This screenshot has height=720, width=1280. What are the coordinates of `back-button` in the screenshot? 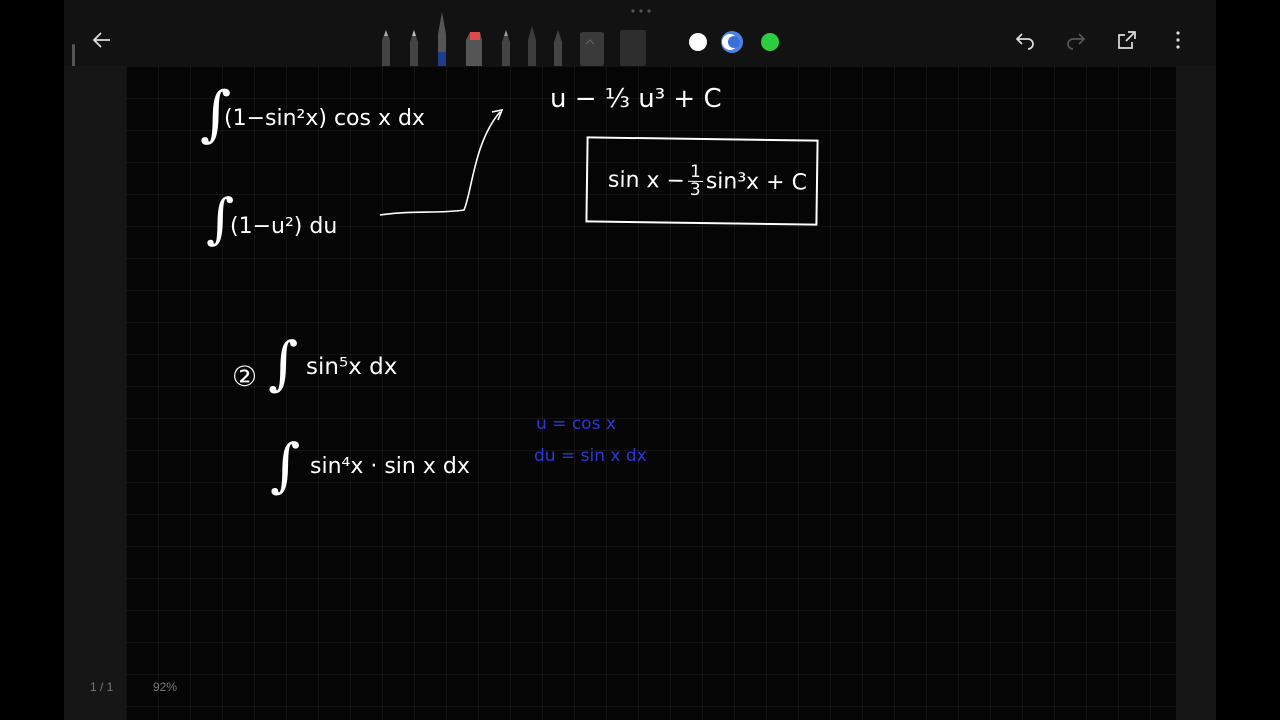 It's located at (102, 40).